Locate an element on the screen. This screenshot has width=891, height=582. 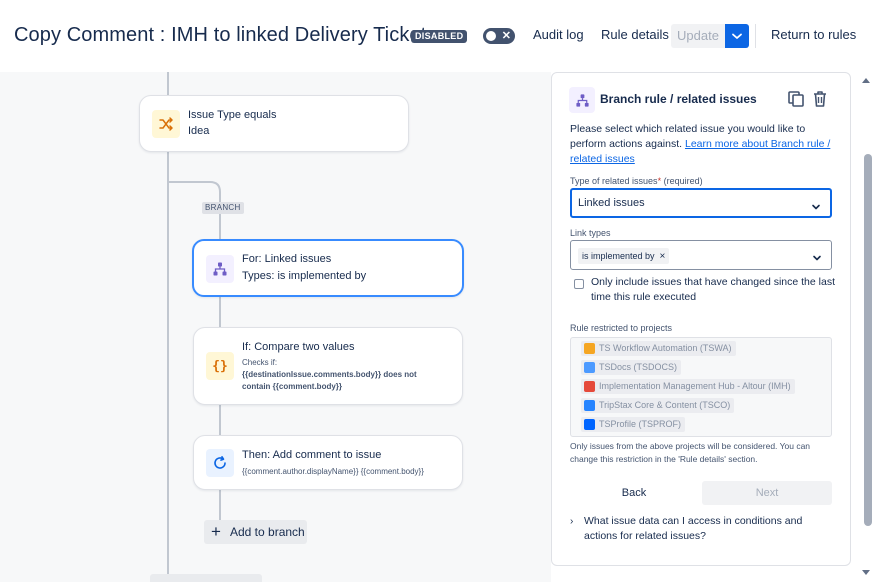
shuffle-icon is located at coordinates (166, 124).